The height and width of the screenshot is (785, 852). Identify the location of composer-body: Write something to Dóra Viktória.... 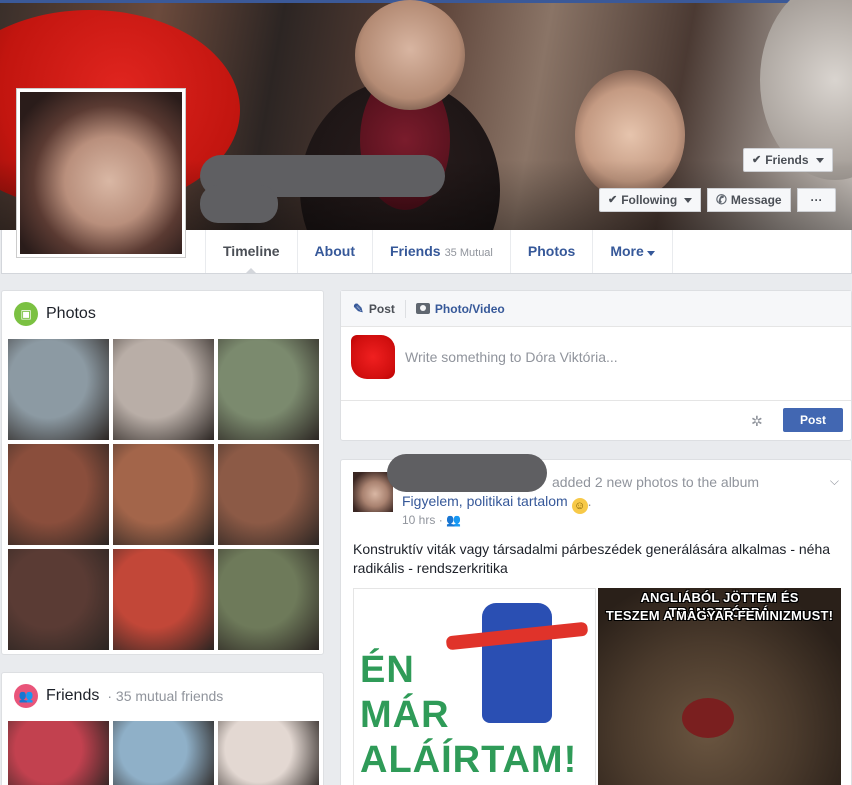
(596, 364).